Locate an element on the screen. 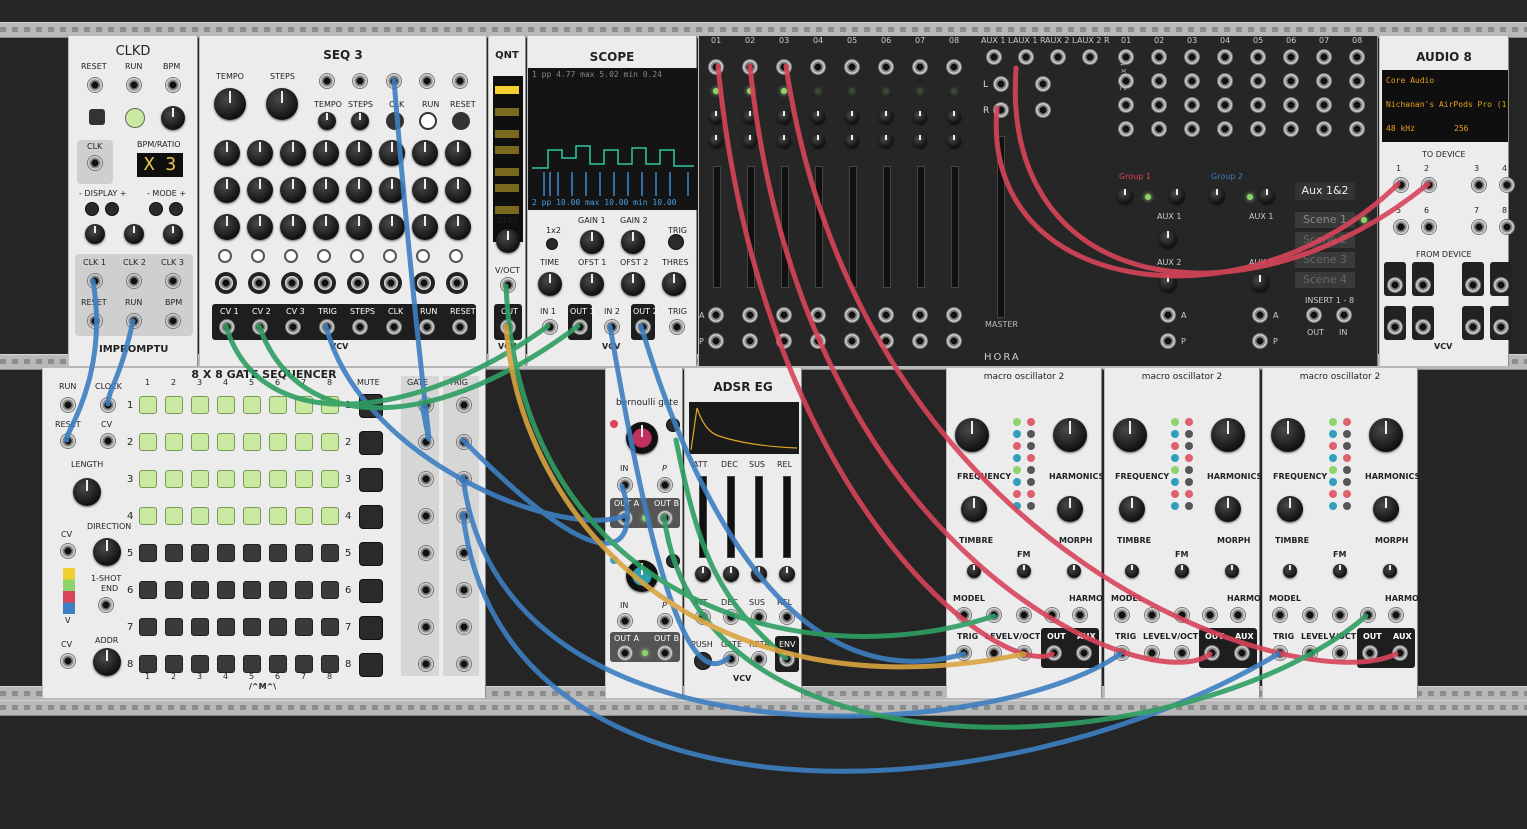 Image resolution: width=1527 pixels, height=829 pixels. scene4-button: Scene 4 is located at coordinates (1325, 280).